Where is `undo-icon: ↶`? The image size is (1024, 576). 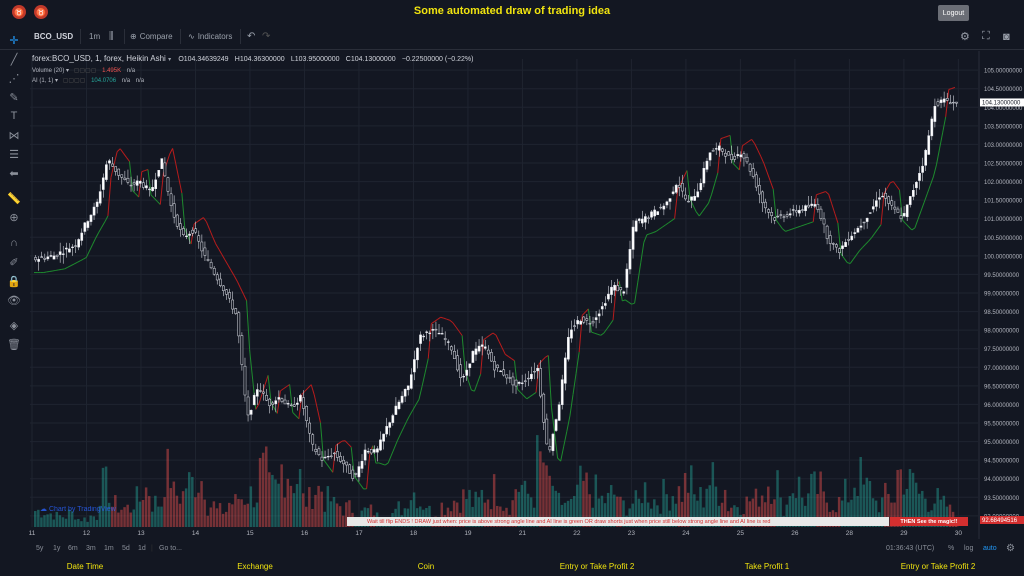
undo-icon: ↶ is located at coordinates (251, 36).